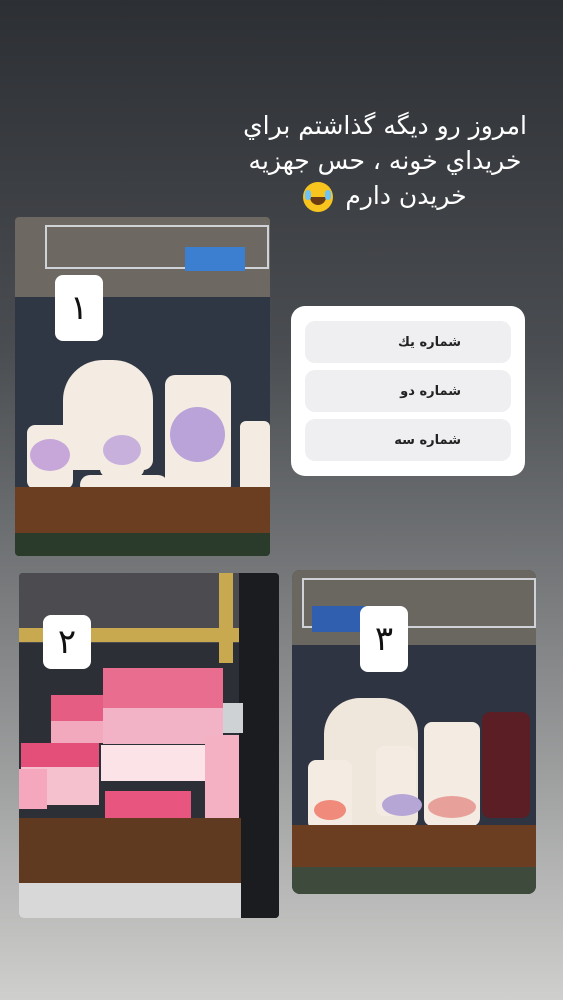 The image size is (563, 1000). Describe the element at coordinates (429, 342) in the screenshot. I see `poll-option-1-label: شماره يك` at that location.